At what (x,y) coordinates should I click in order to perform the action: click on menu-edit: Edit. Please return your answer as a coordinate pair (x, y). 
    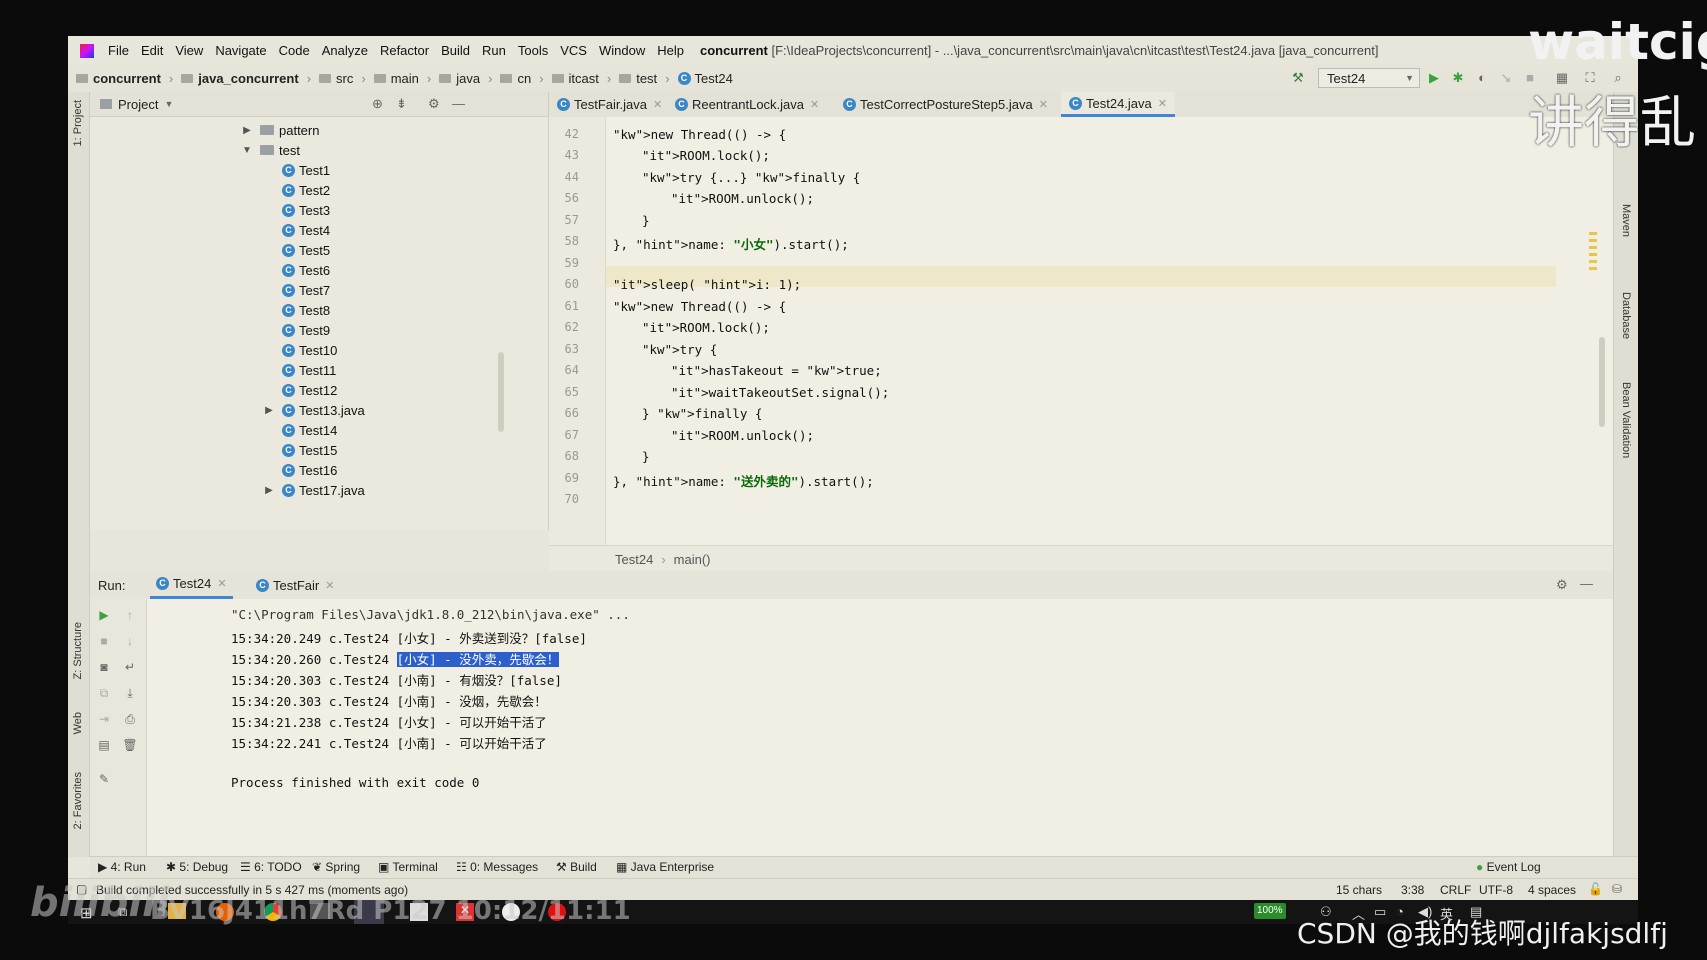
    Looking at the image, I should click on (152, 50).